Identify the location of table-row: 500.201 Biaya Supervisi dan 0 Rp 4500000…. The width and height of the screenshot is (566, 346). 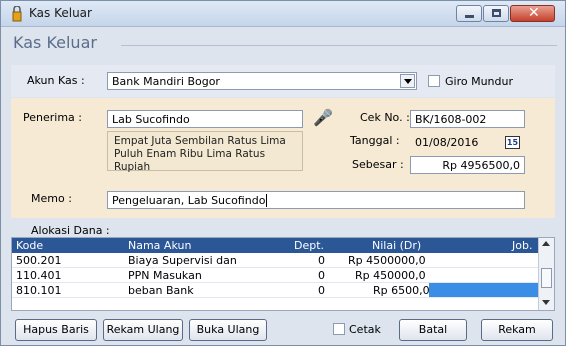
(275, 260).